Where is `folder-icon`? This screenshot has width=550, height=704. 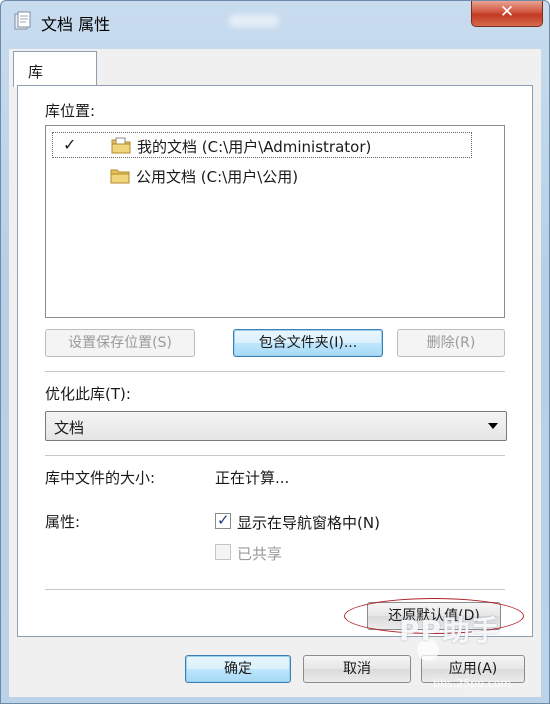
folder-icon is located at coordinates (120, 176).